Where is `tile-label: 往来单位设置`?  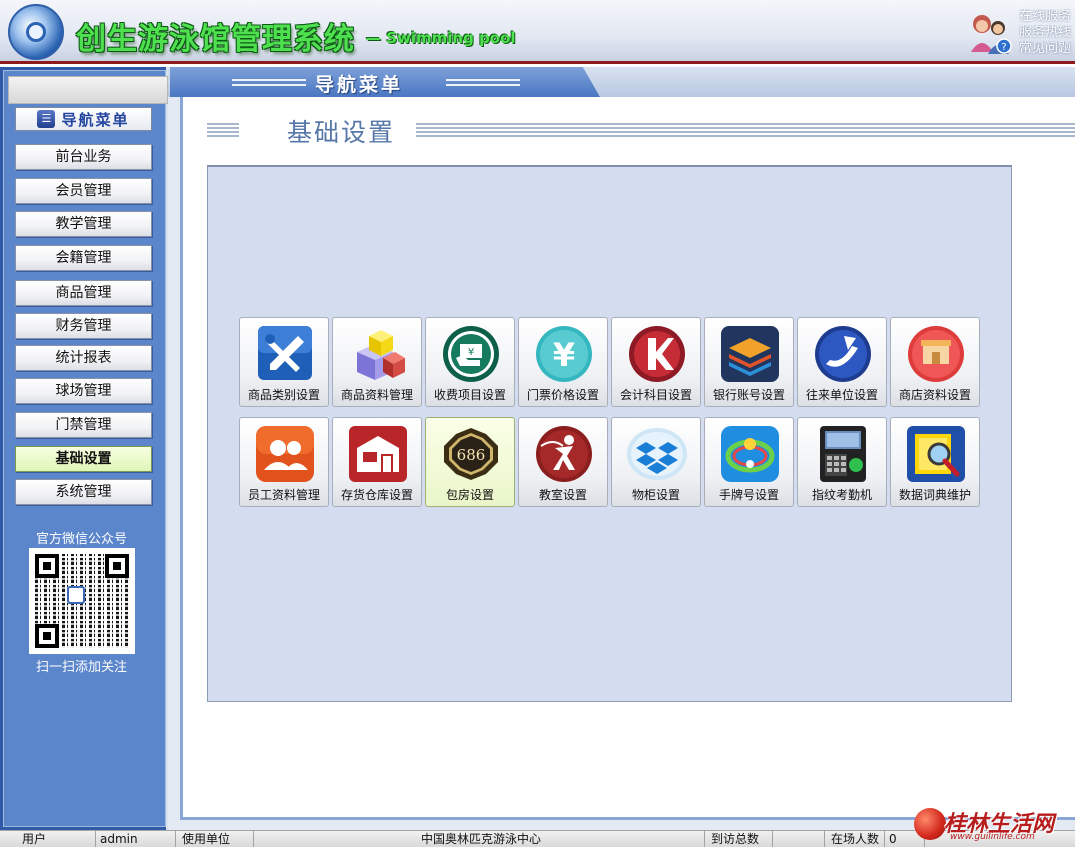 tile-label: 往来单位设置 is located at coordinates (841, 395).